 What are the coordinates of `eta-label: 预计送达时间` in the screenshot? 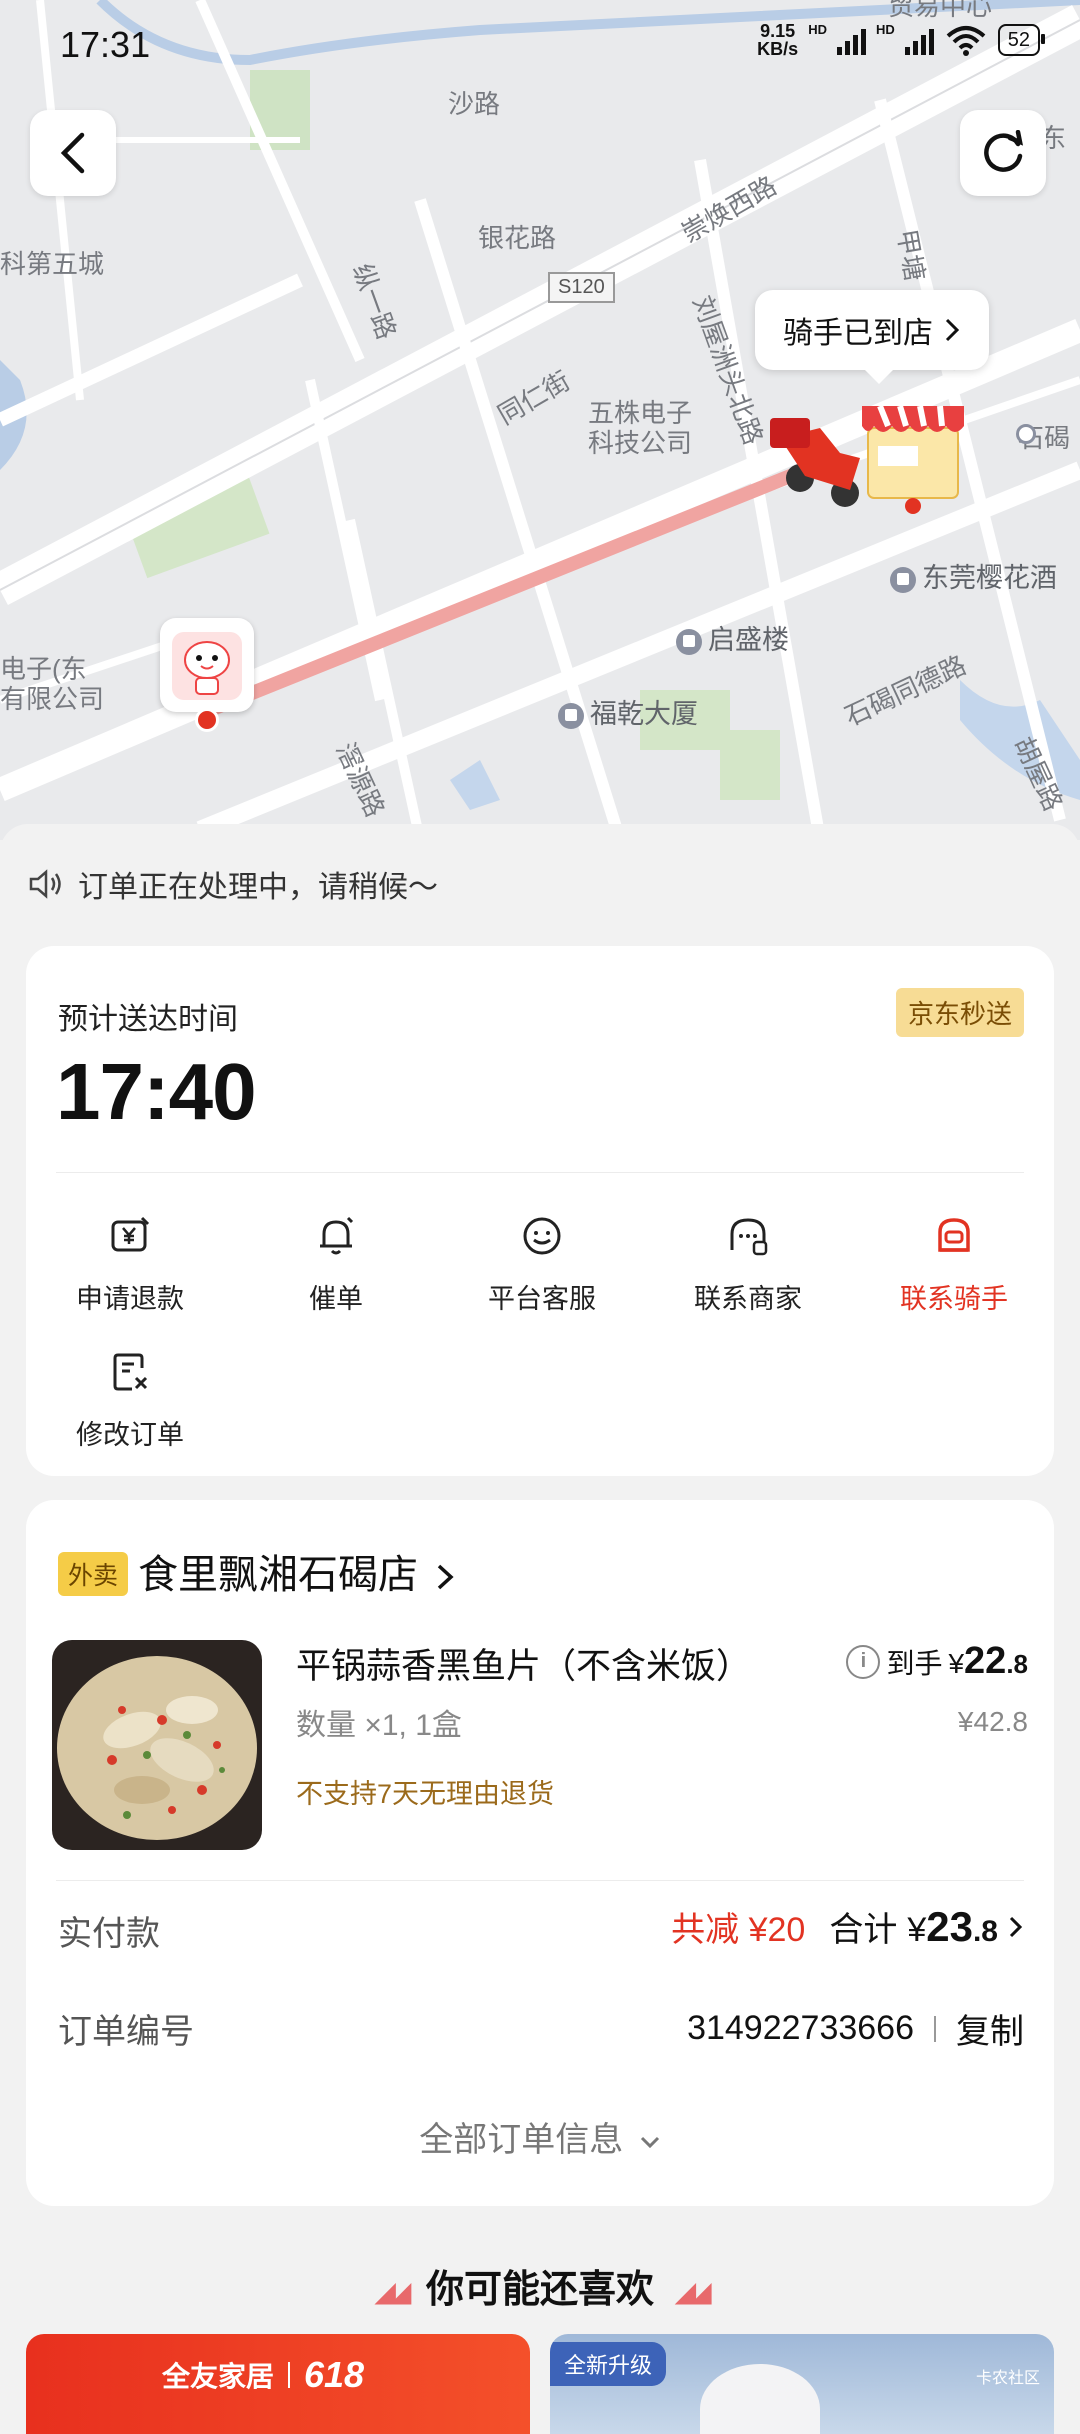 It's located at (148, 1019).